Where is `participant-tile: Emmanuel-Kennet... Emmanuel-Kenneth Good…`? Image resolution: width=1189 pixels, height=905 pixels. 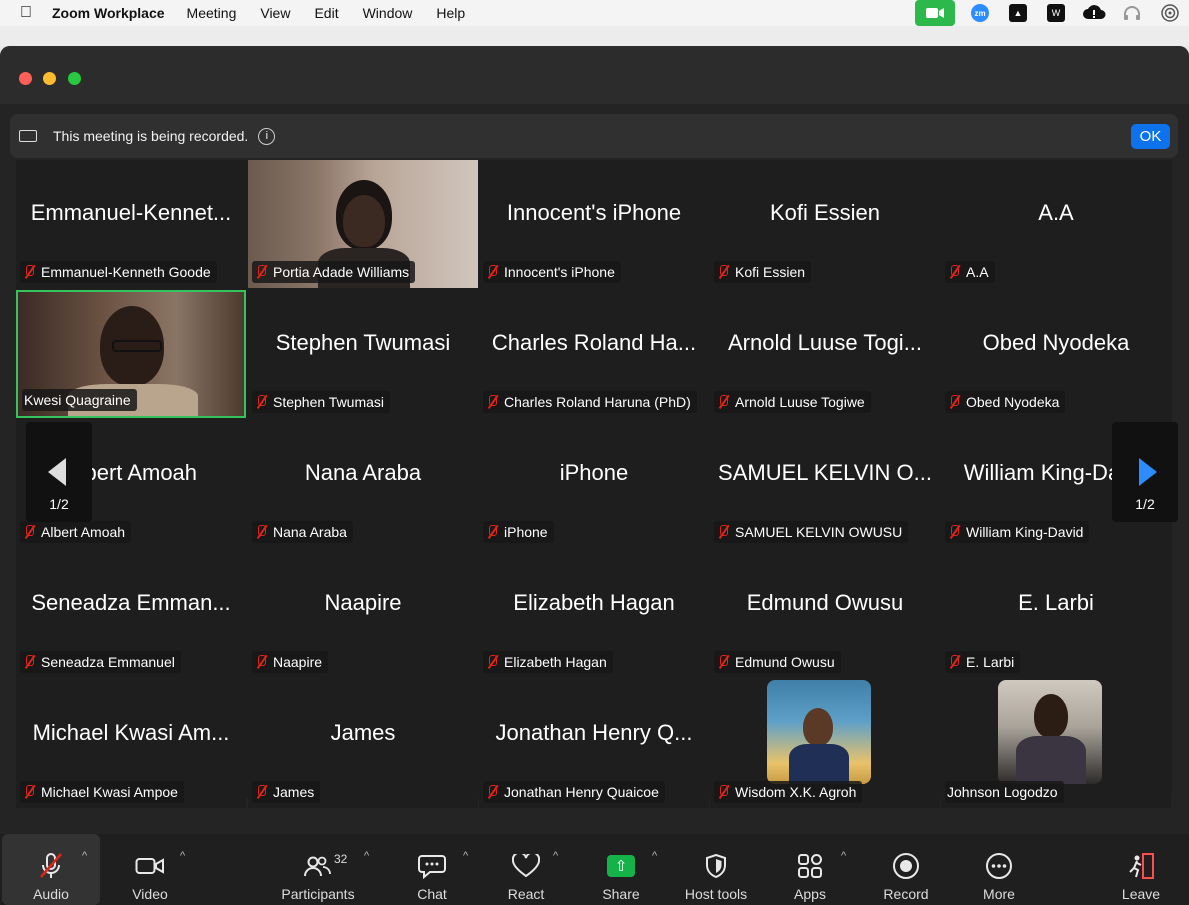
participant-tile: Emmanuel-Kennet... Emmanuel-Kenneth Good… is located at coordinates (131, 224).